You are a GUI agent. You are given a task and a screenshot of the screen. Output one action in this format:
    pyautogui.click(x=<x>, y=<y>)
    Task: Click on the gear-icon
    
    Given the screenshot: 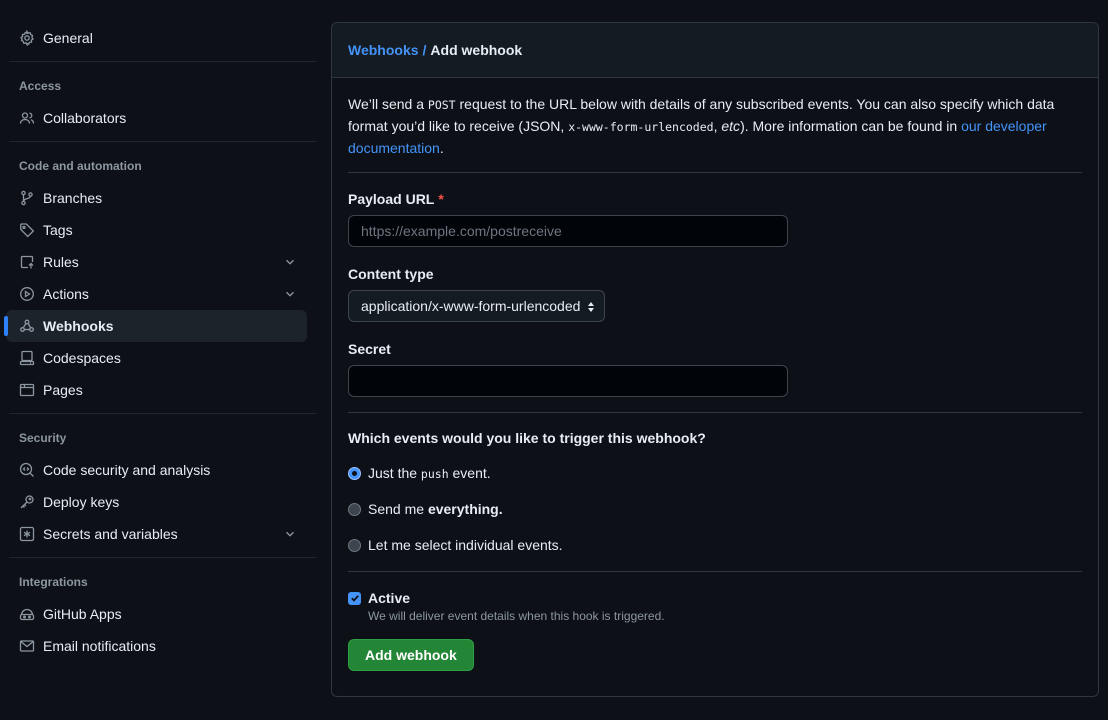 What is the action you would take?
    pyautogui.click(x=27, y=38)
    